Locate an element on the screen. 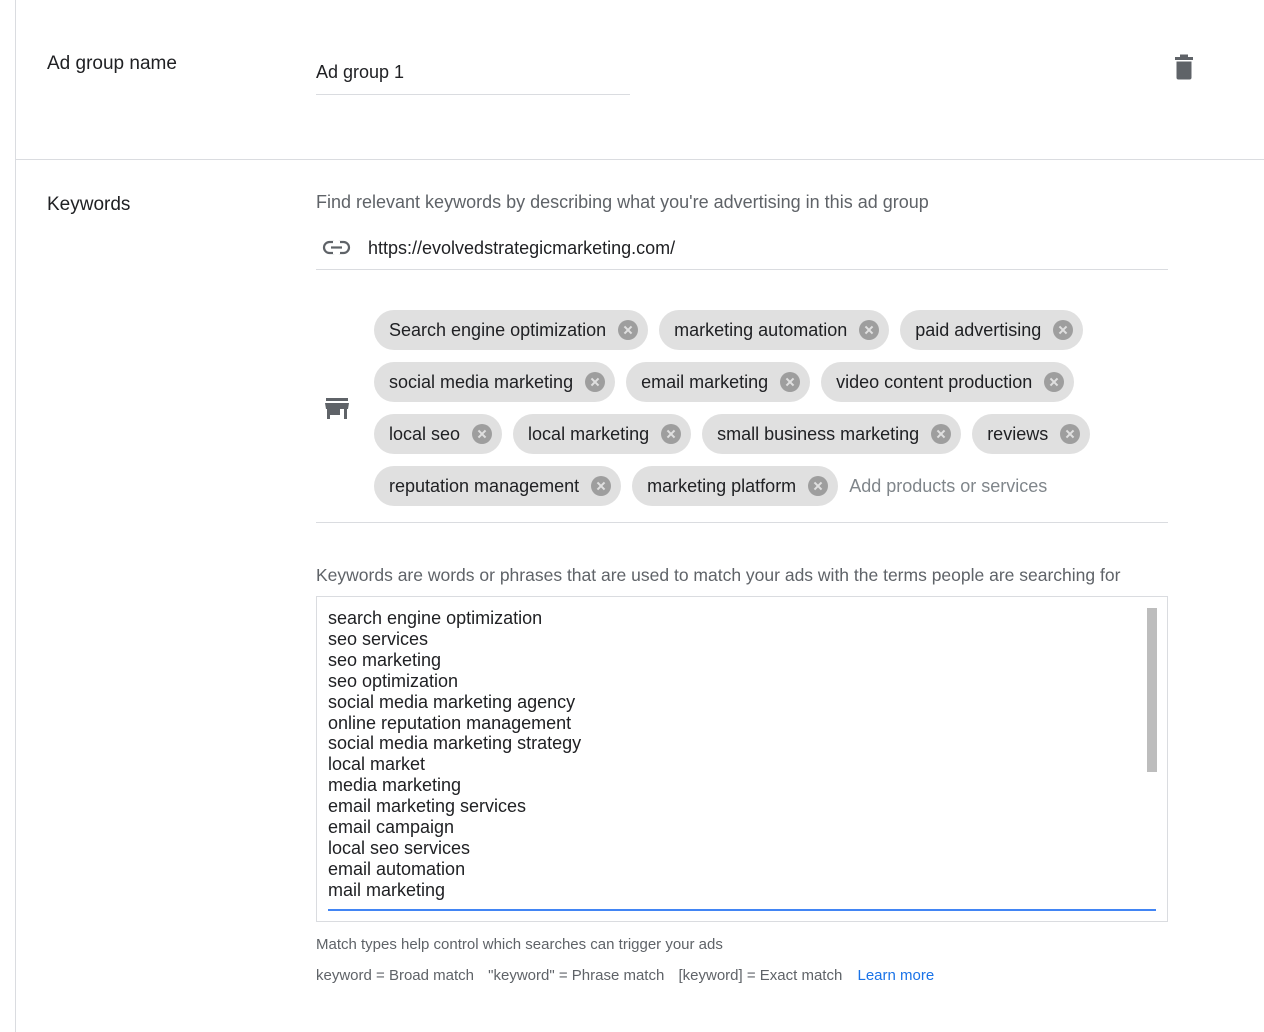  keyword-line: seo optimization is located at coordinates (393, 680).